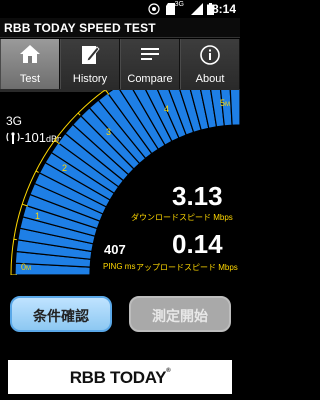 This screenshot has width=320, height=400. Describe the element at coordinates (170, 9) in the screenshot. I see `sd-card-icon` at that location.